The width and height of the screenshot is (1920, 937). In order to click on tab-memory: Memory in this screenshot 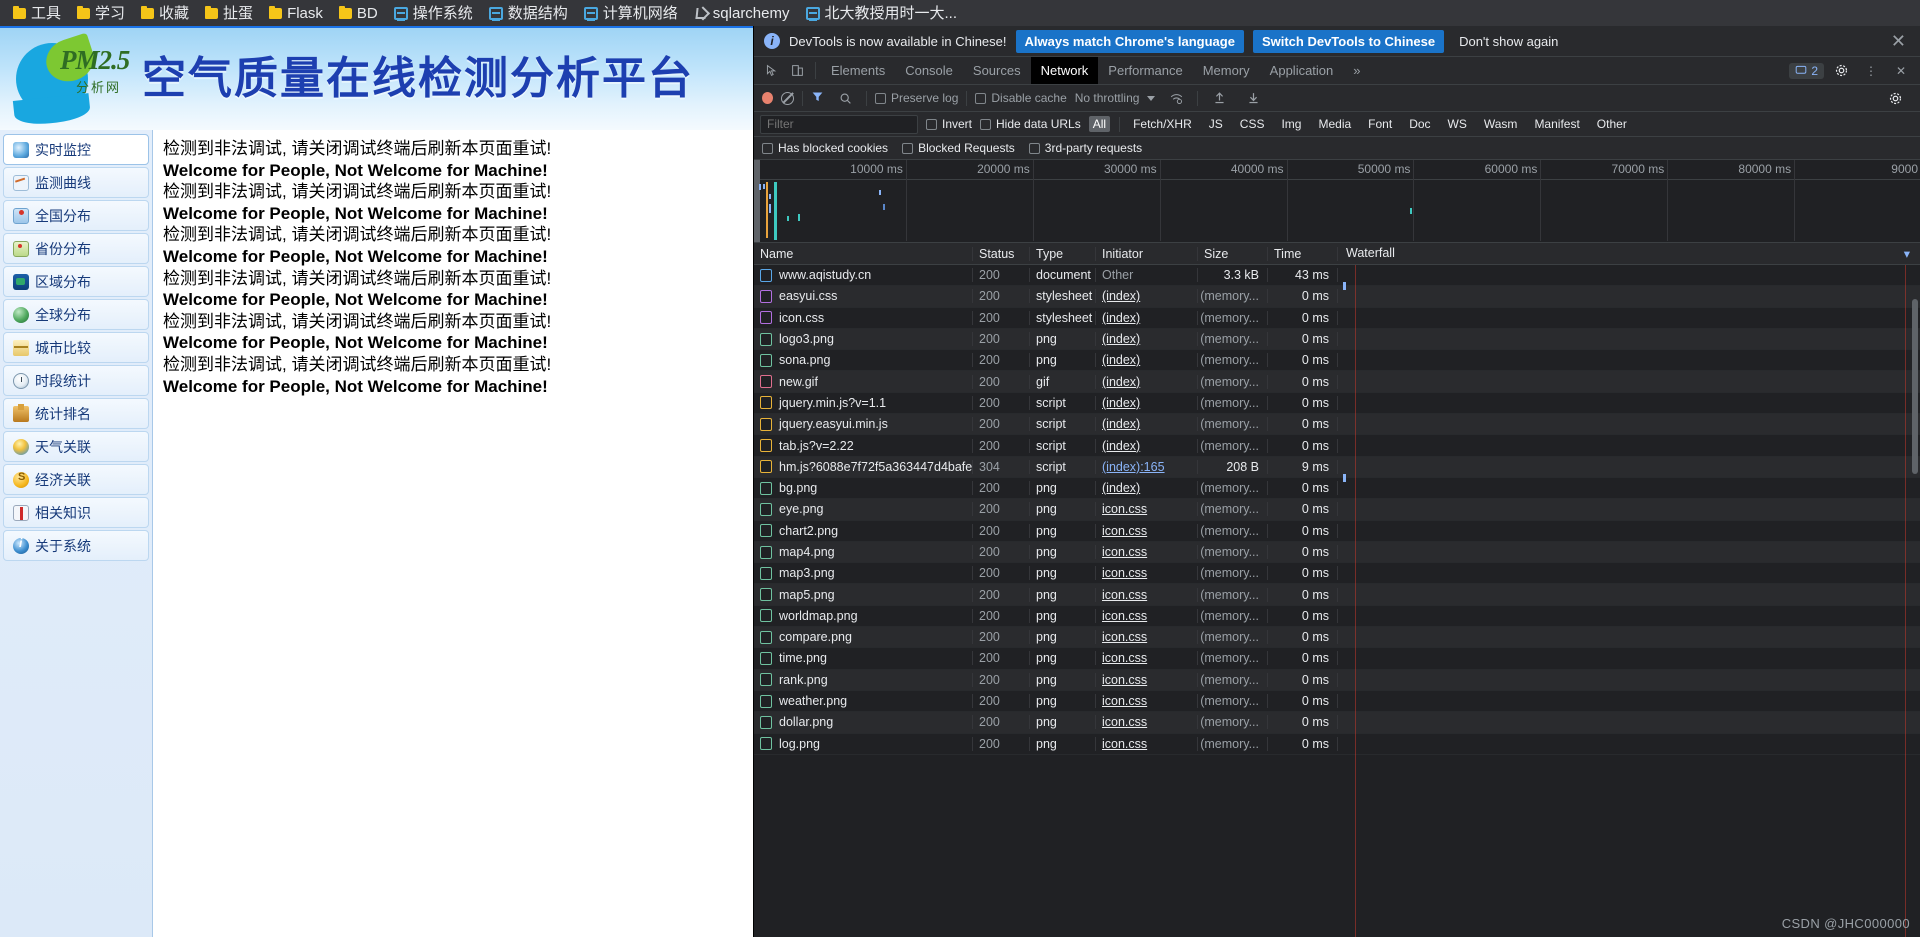, I will do `click(1226, 70)`.